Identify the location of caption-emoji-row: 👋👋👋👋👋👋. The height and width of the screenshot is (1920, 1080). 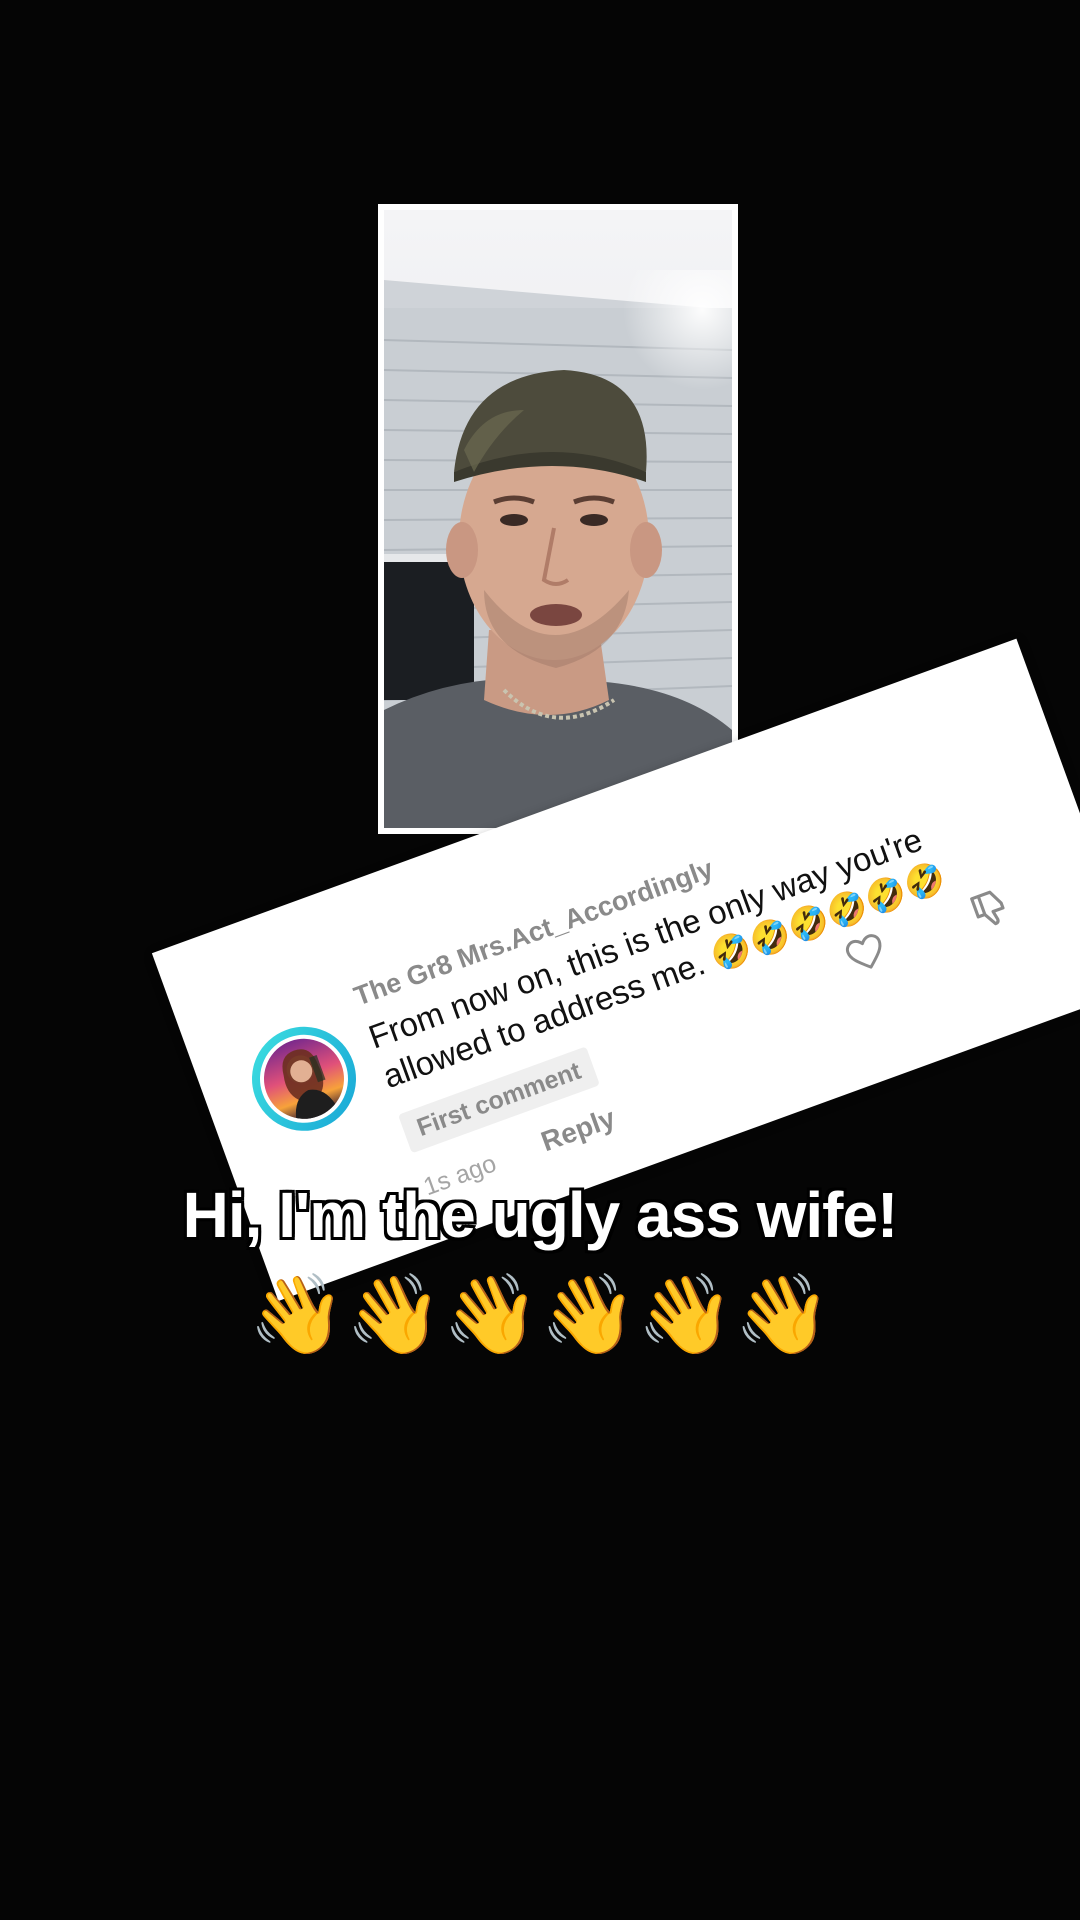
(540, 1314).